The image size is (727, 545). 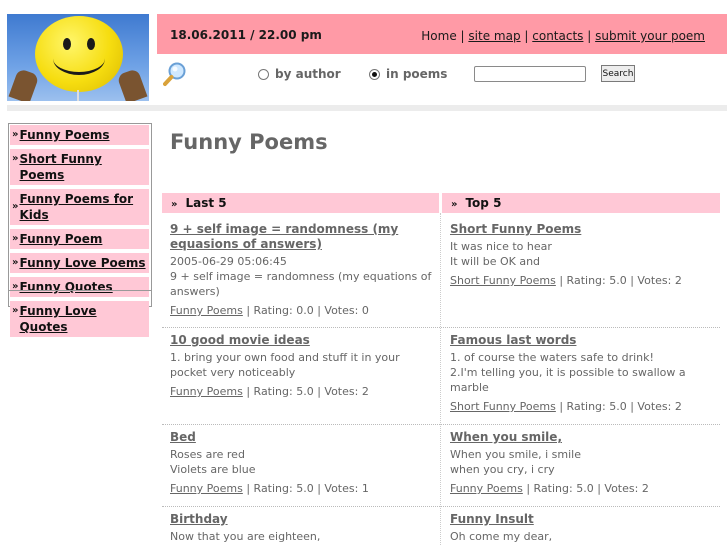 What do you see at coordinates (492, 519) in the screenshot?
I see `poem-title-link: Funny Insult` at bounding box center [492, 519].